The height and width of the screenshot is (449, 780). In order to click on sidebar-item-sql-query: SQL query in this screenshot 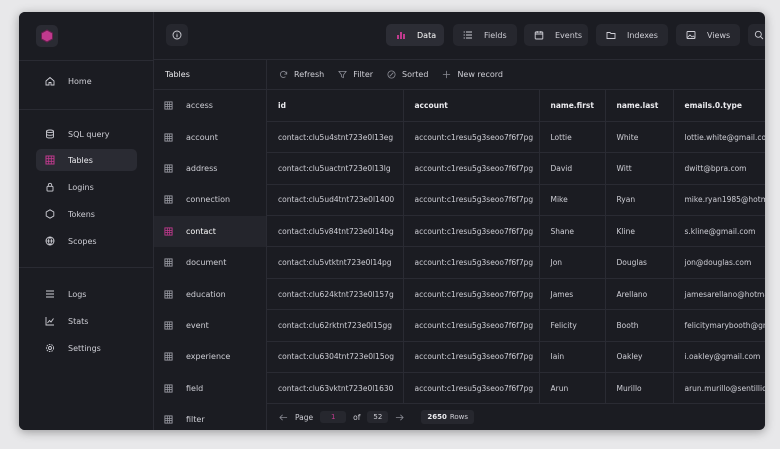, I will do `click(86, 134)`.